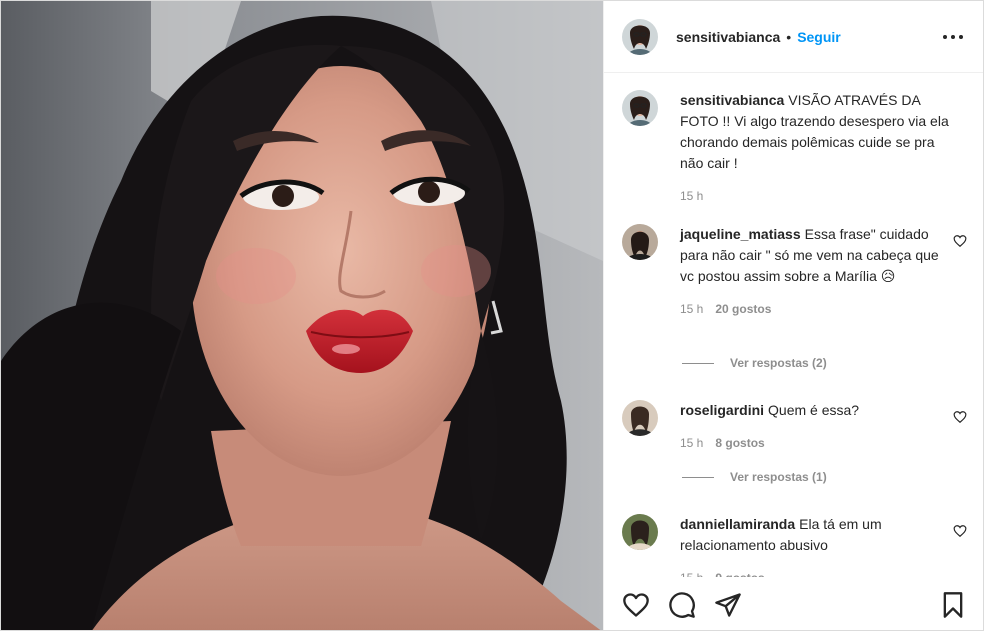  What do you see at coordinates (816, 196) in the screenshot?
I see `caption-meta: 15 h` at bounding box center [816, 196].